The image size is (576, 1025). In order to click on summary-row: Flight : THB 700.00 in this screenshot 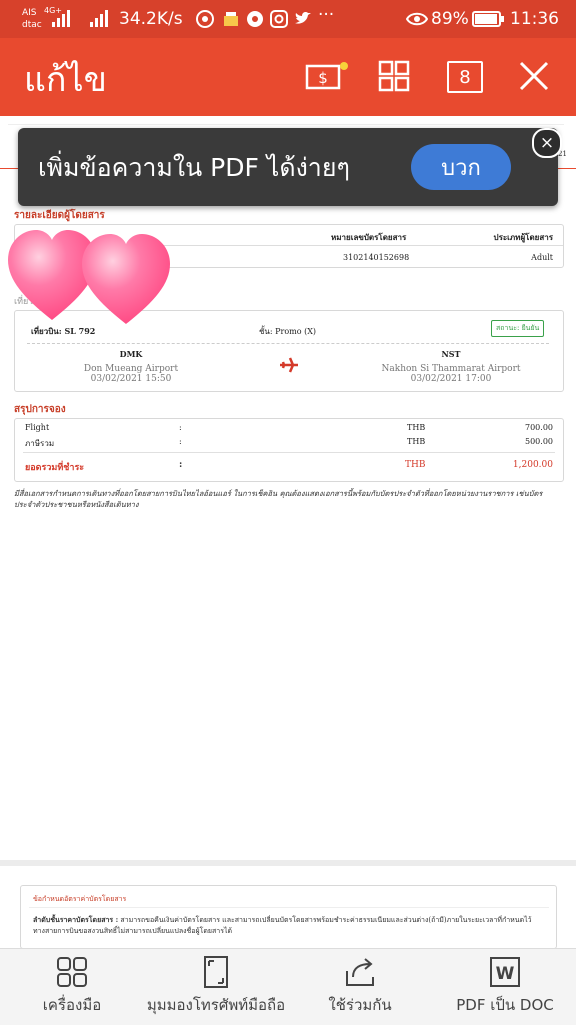, I will do `click(289, 429)`.